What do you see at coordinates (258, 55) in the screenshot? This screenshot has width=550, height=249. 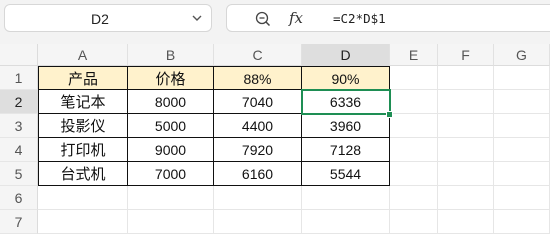 I see `column-header-c: C` at bounding box center [258, 55].